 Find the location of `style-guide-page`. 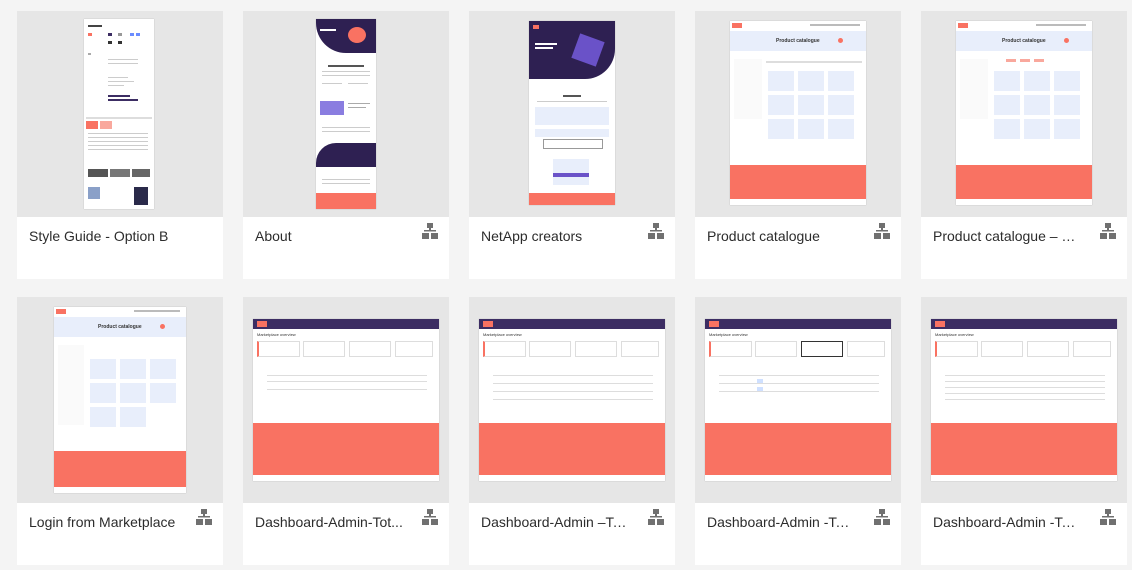

style-guide-page is located at coordinates (119, 114).